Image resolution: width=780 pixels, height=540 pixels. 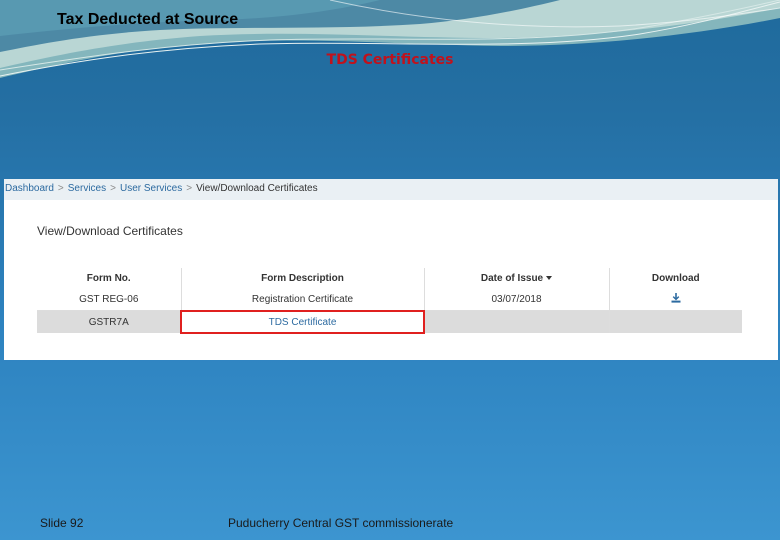 What do you see at coordinates (108, 278) in the screenshot?
I see `column-header-form-no: Form No.` at bounding box center [108, 278].